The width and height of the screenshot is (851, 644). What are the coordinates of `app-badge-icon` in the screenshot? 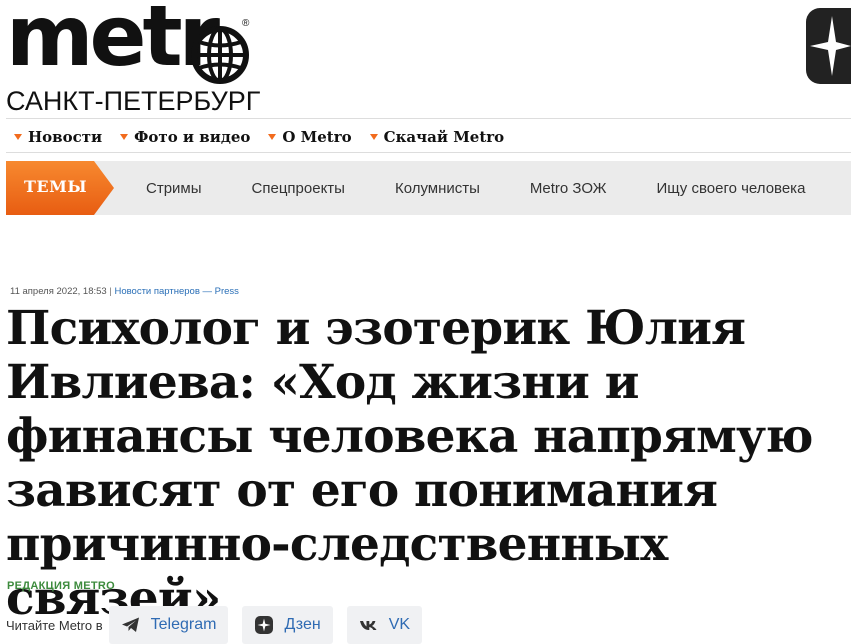 It's located at (828, 46).